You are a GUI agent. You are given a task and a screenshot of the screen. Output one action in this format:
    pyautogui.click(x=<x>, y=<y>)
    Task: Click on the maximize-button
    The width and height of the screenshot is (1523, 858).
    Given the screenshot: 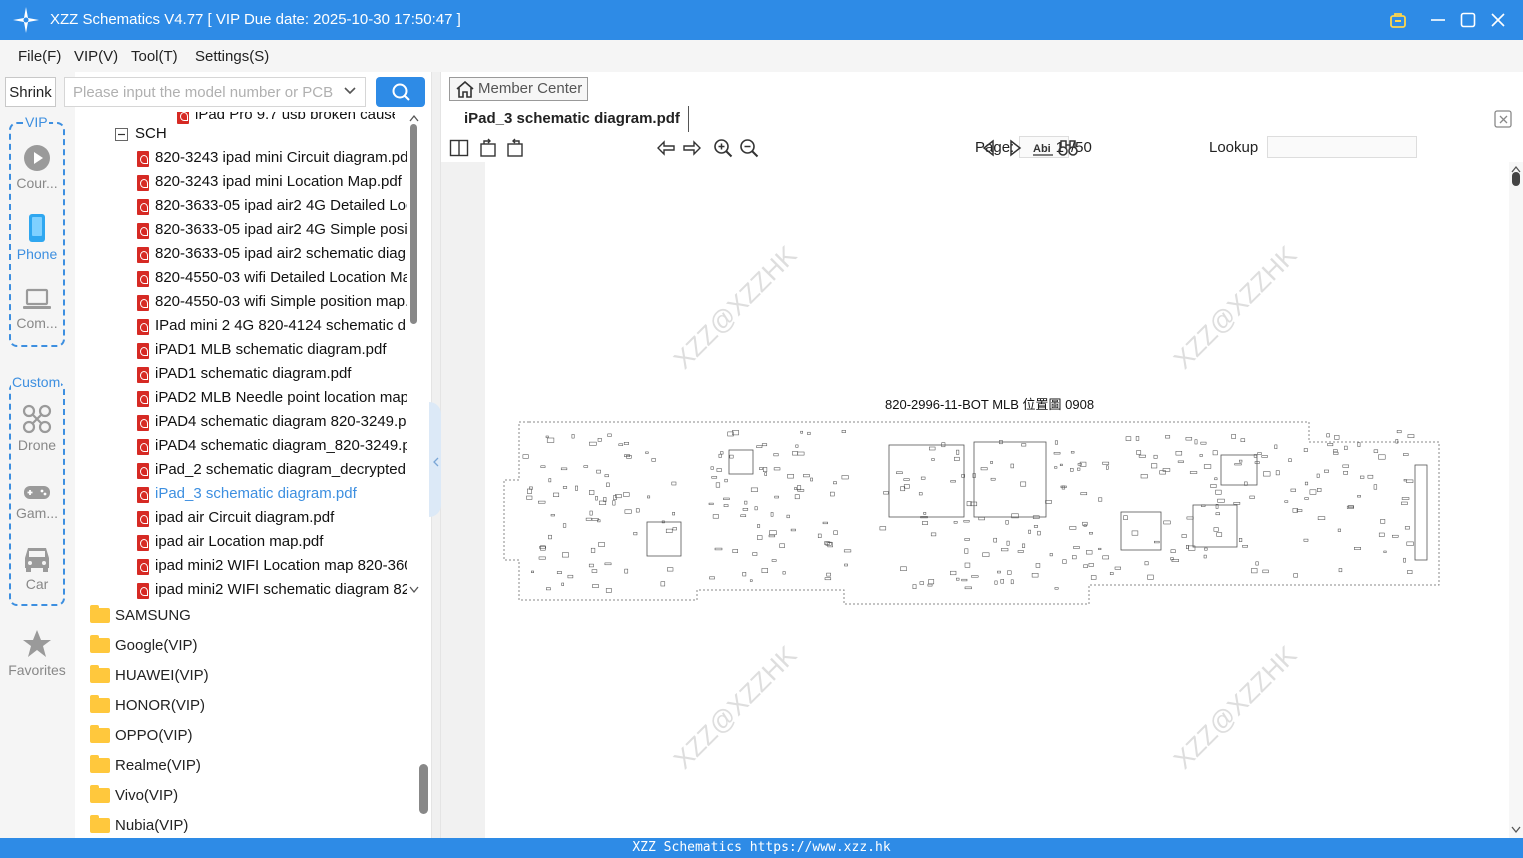 What is the action you would take?
    pyautogui.click(x=1468, y=20)
    